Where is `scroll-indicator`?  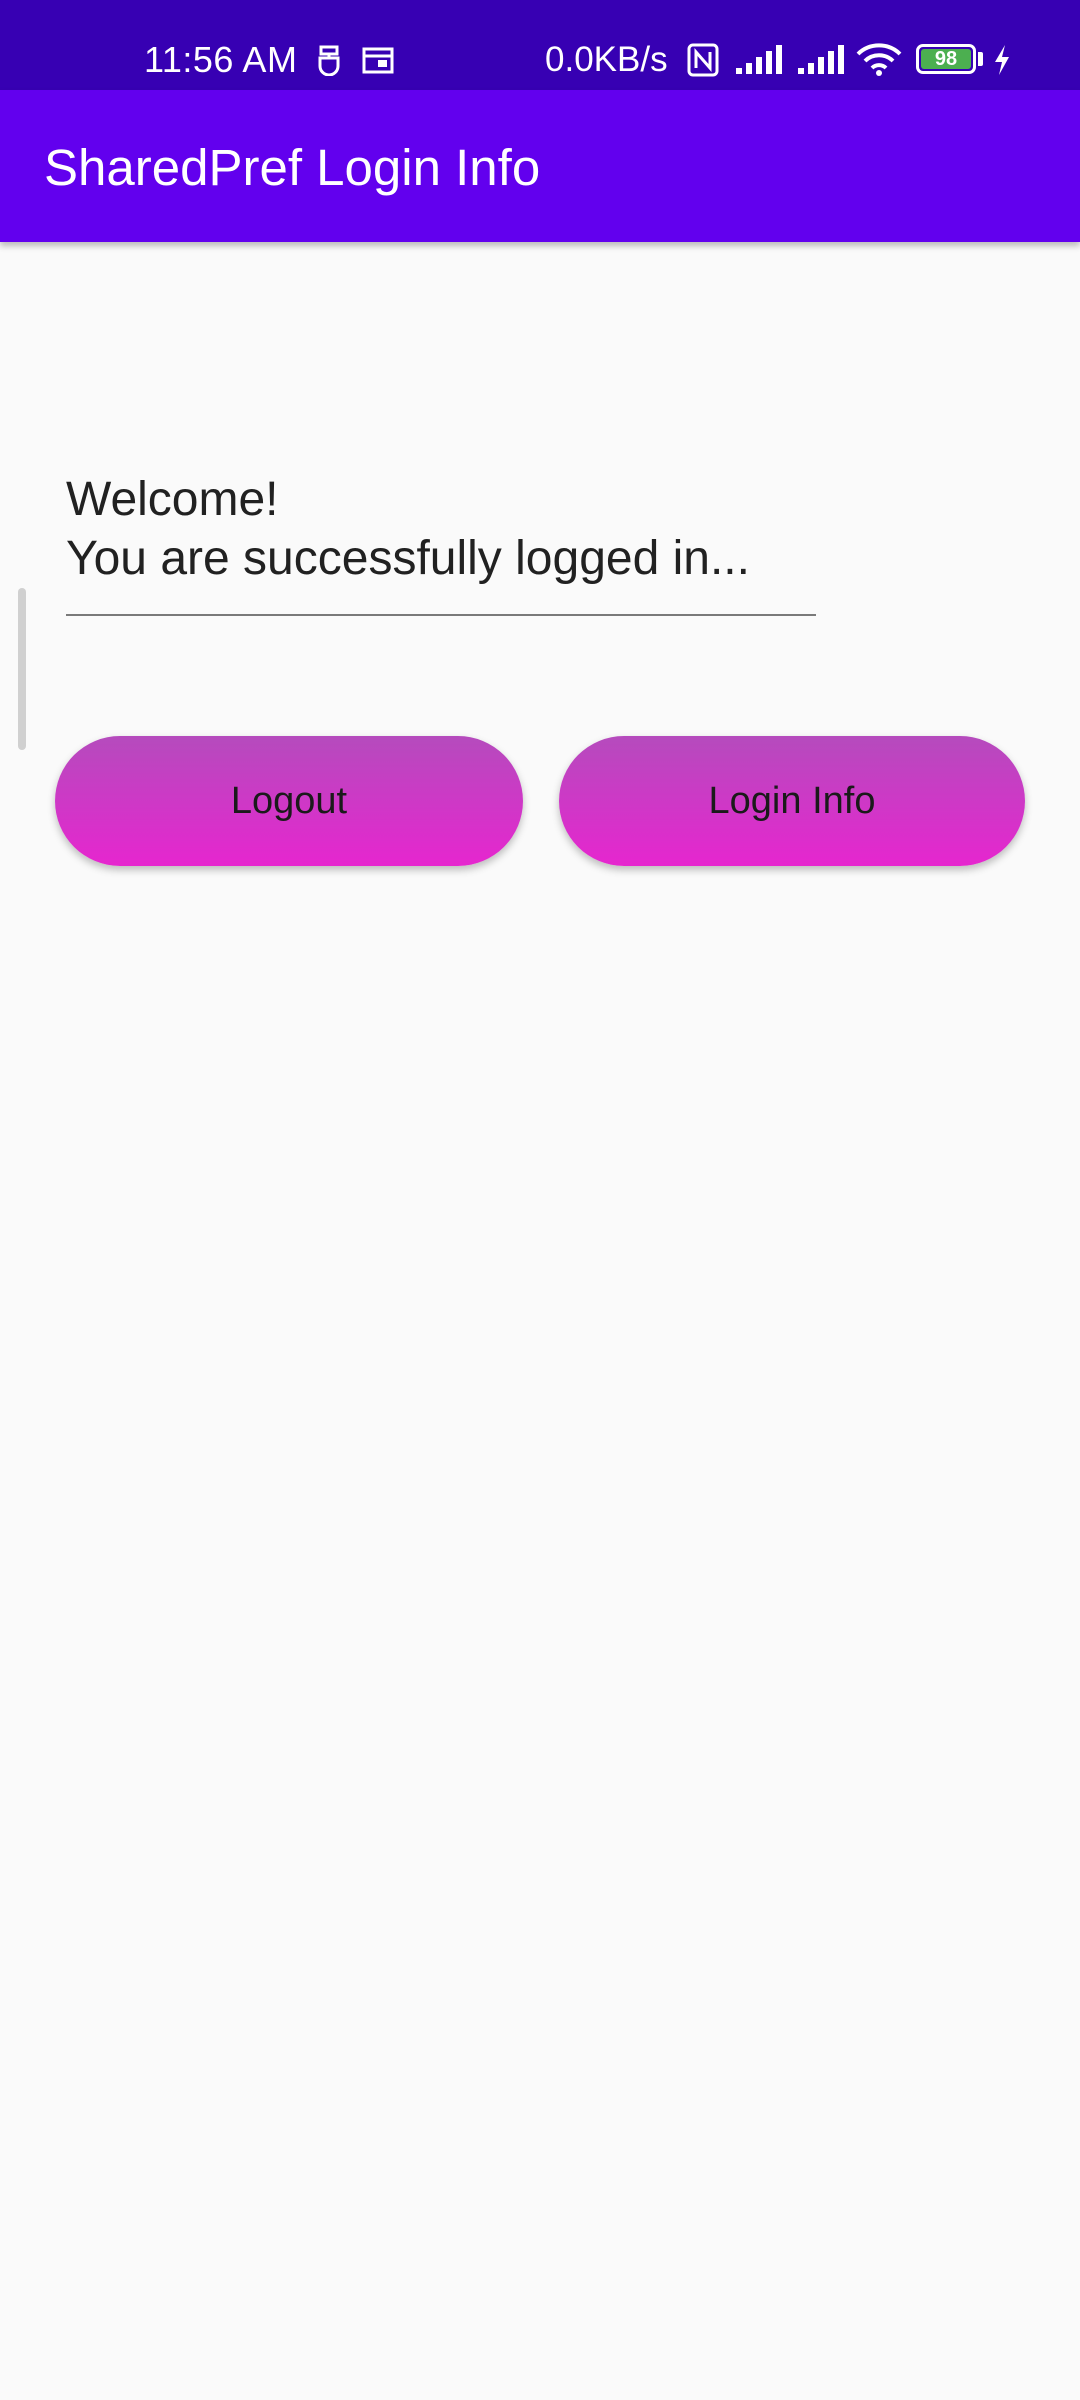 scroll-indicator is located at coordinates (22, 669).